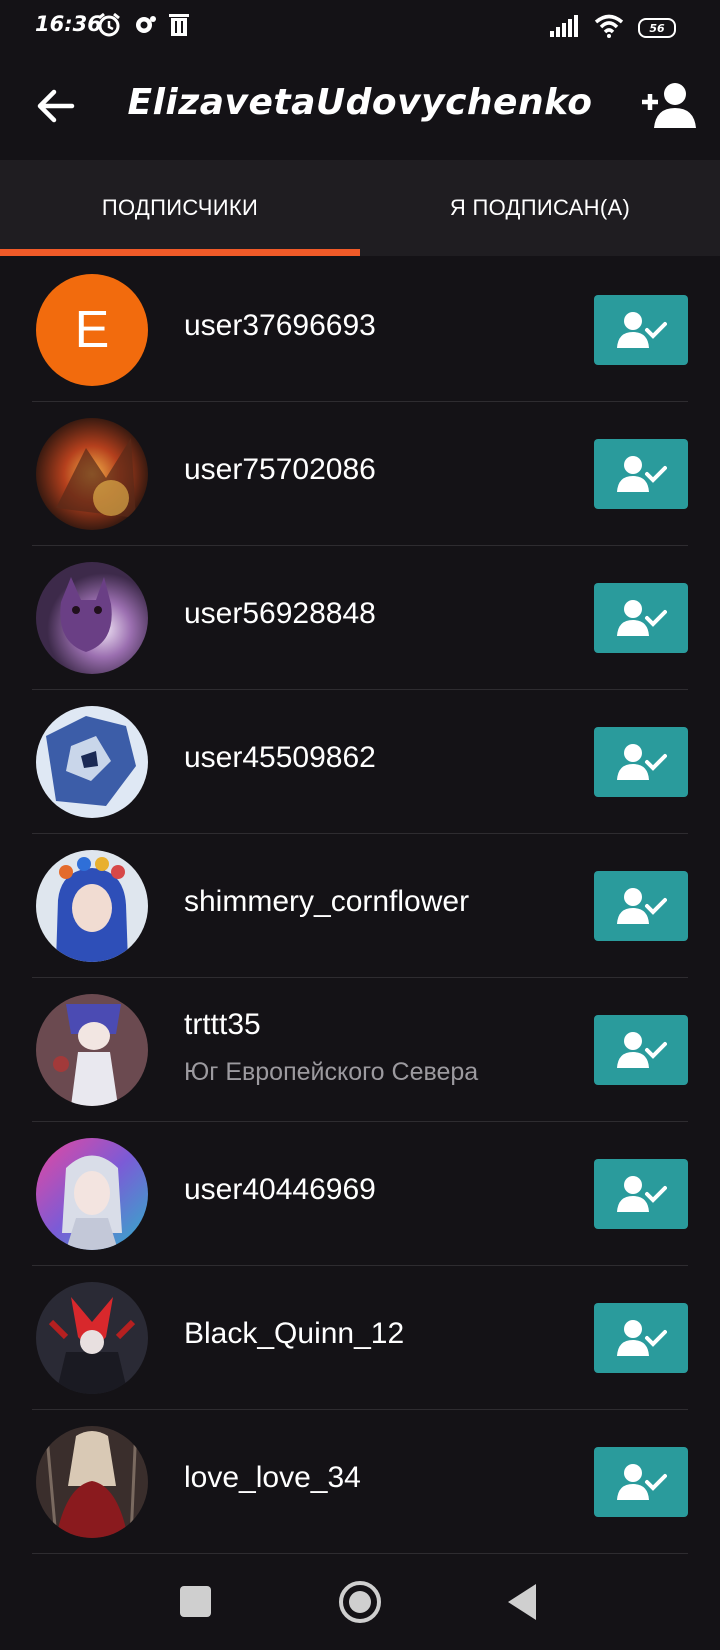  Describe the element at coordinates (180, 208) in the screenshot. I see `tab-followers: ПОДПИСЧИКИ` at that location.